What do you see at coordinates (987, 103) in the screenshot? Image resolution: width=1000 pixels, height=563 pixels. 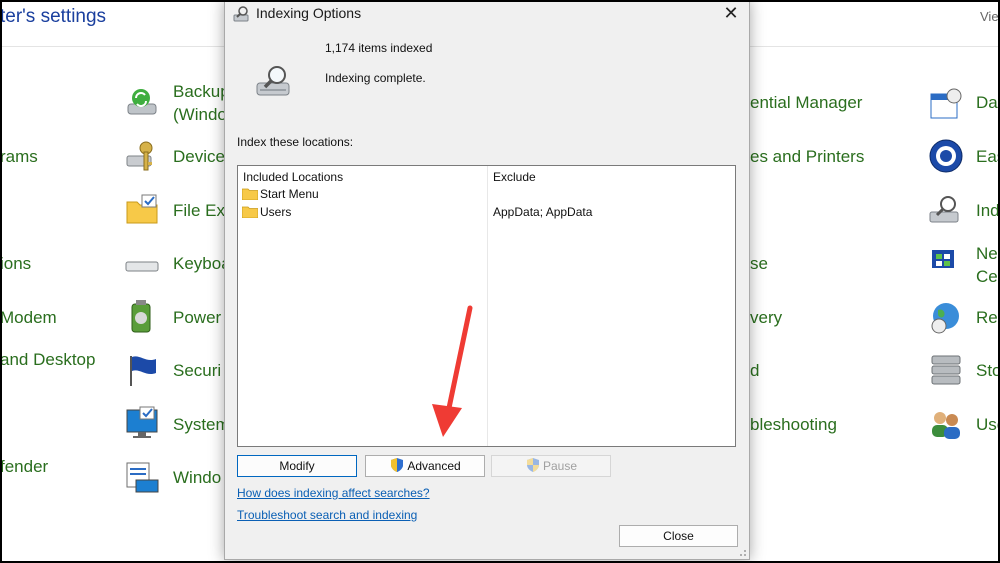 I see `cp-link-date-time: Da` at bounding box center [987, 103].